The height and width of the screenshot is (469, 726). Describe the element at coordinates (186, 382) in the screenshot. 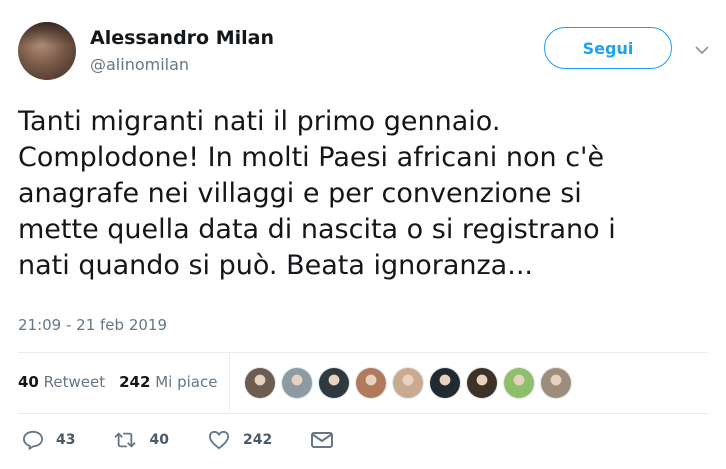

I see `like-count-label: Mi piace` at that location.